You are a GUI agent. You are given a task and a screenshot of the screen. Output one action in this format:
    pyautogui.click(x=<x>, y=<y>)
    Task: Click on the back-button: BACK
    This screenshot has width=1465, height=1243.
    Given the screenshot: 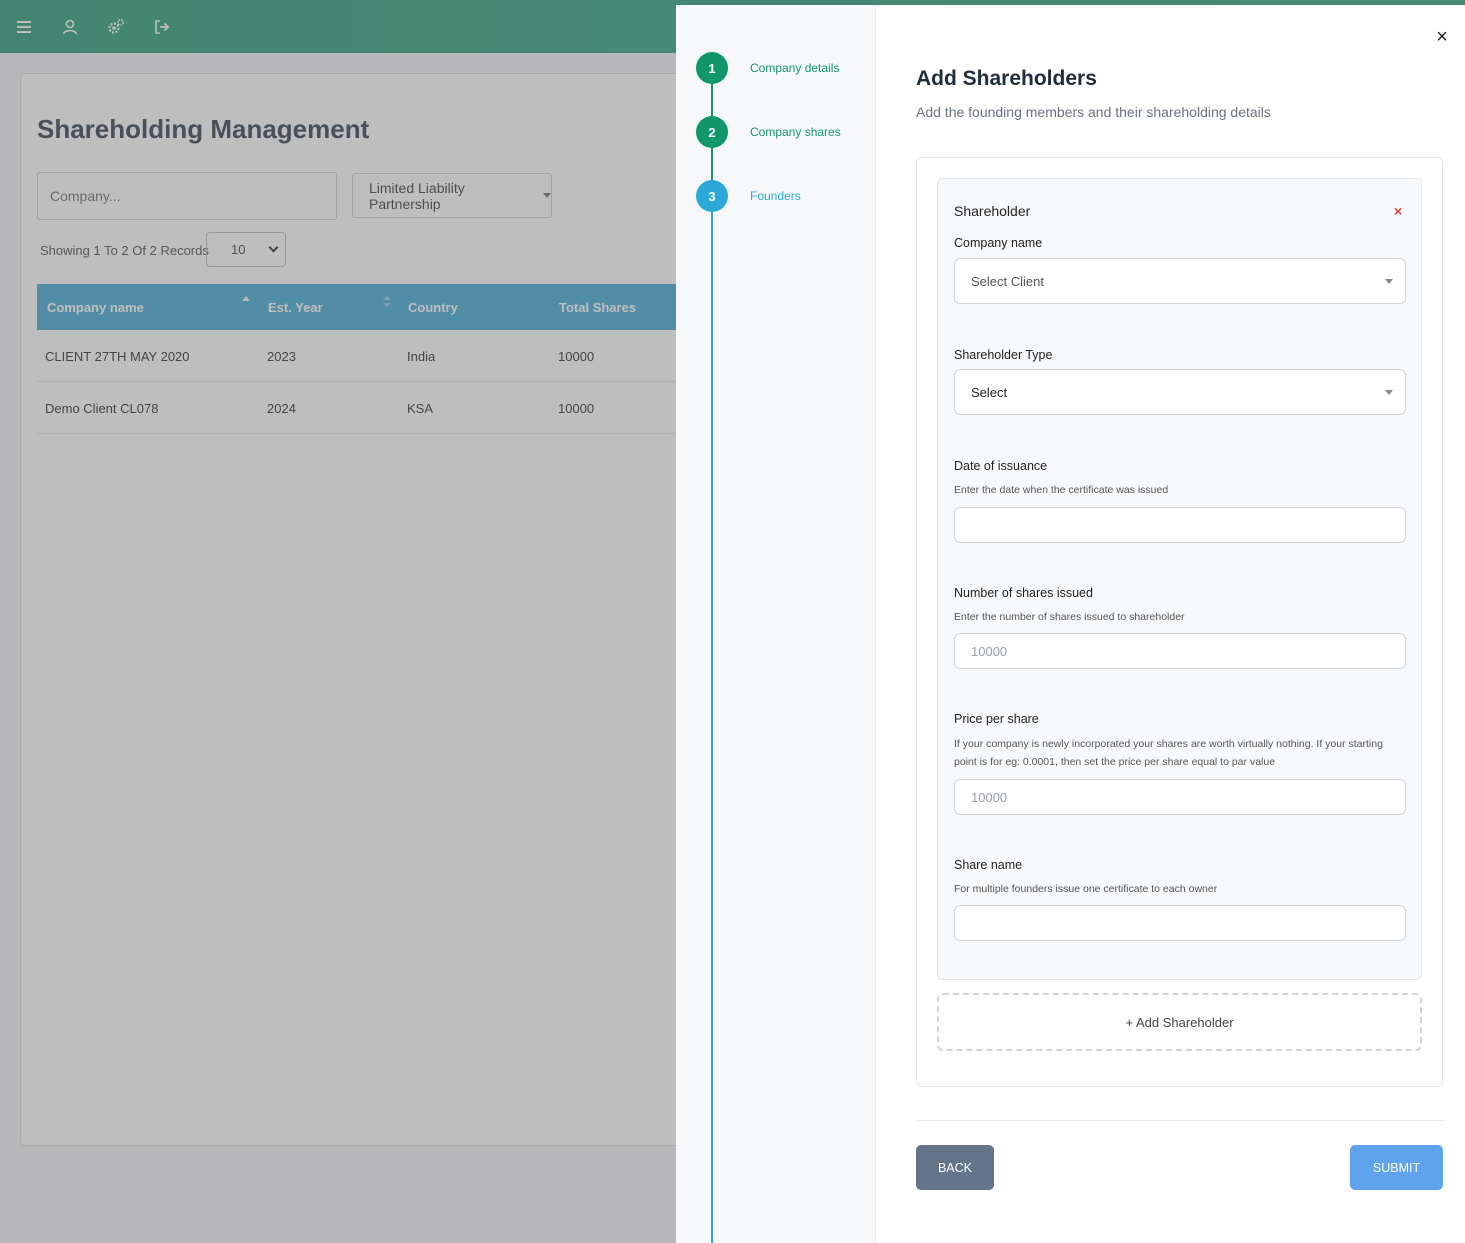 What is the action you would take?
    pyautogui.click(x=955, y=1167)
    